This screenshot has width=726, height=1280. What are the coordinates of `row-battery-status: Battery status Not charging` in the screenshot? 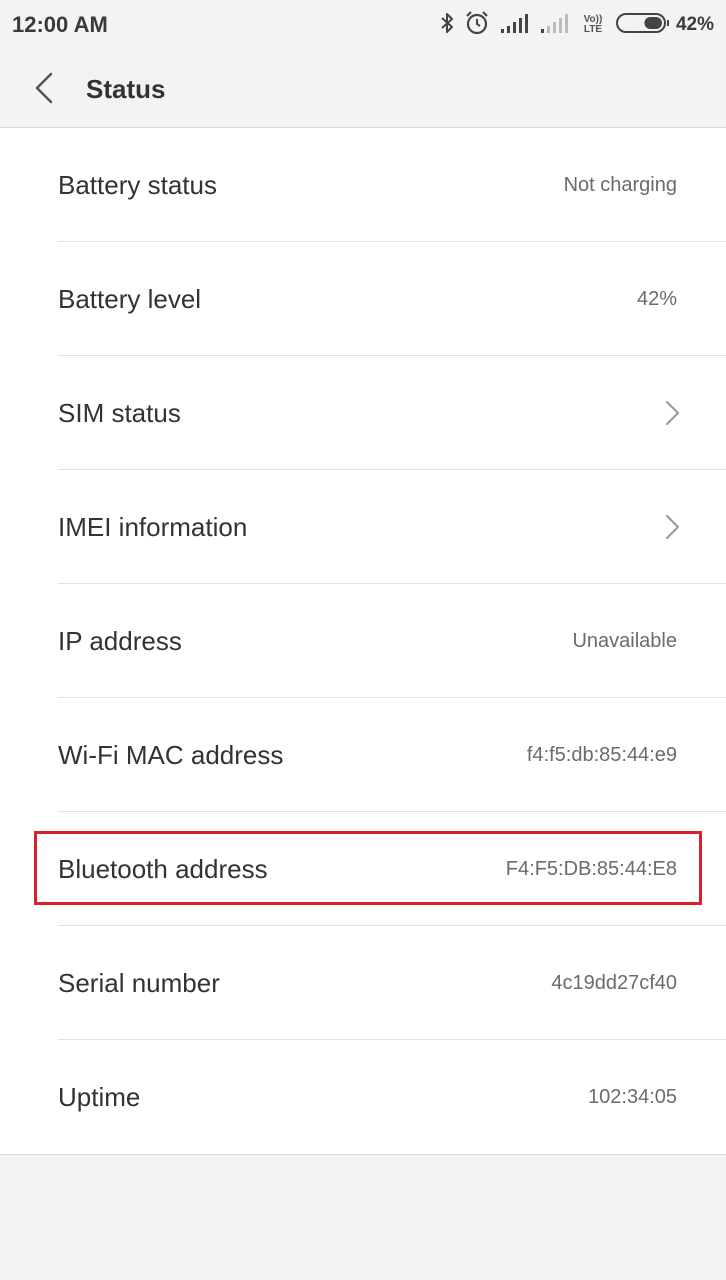 It's located at (363, 185).